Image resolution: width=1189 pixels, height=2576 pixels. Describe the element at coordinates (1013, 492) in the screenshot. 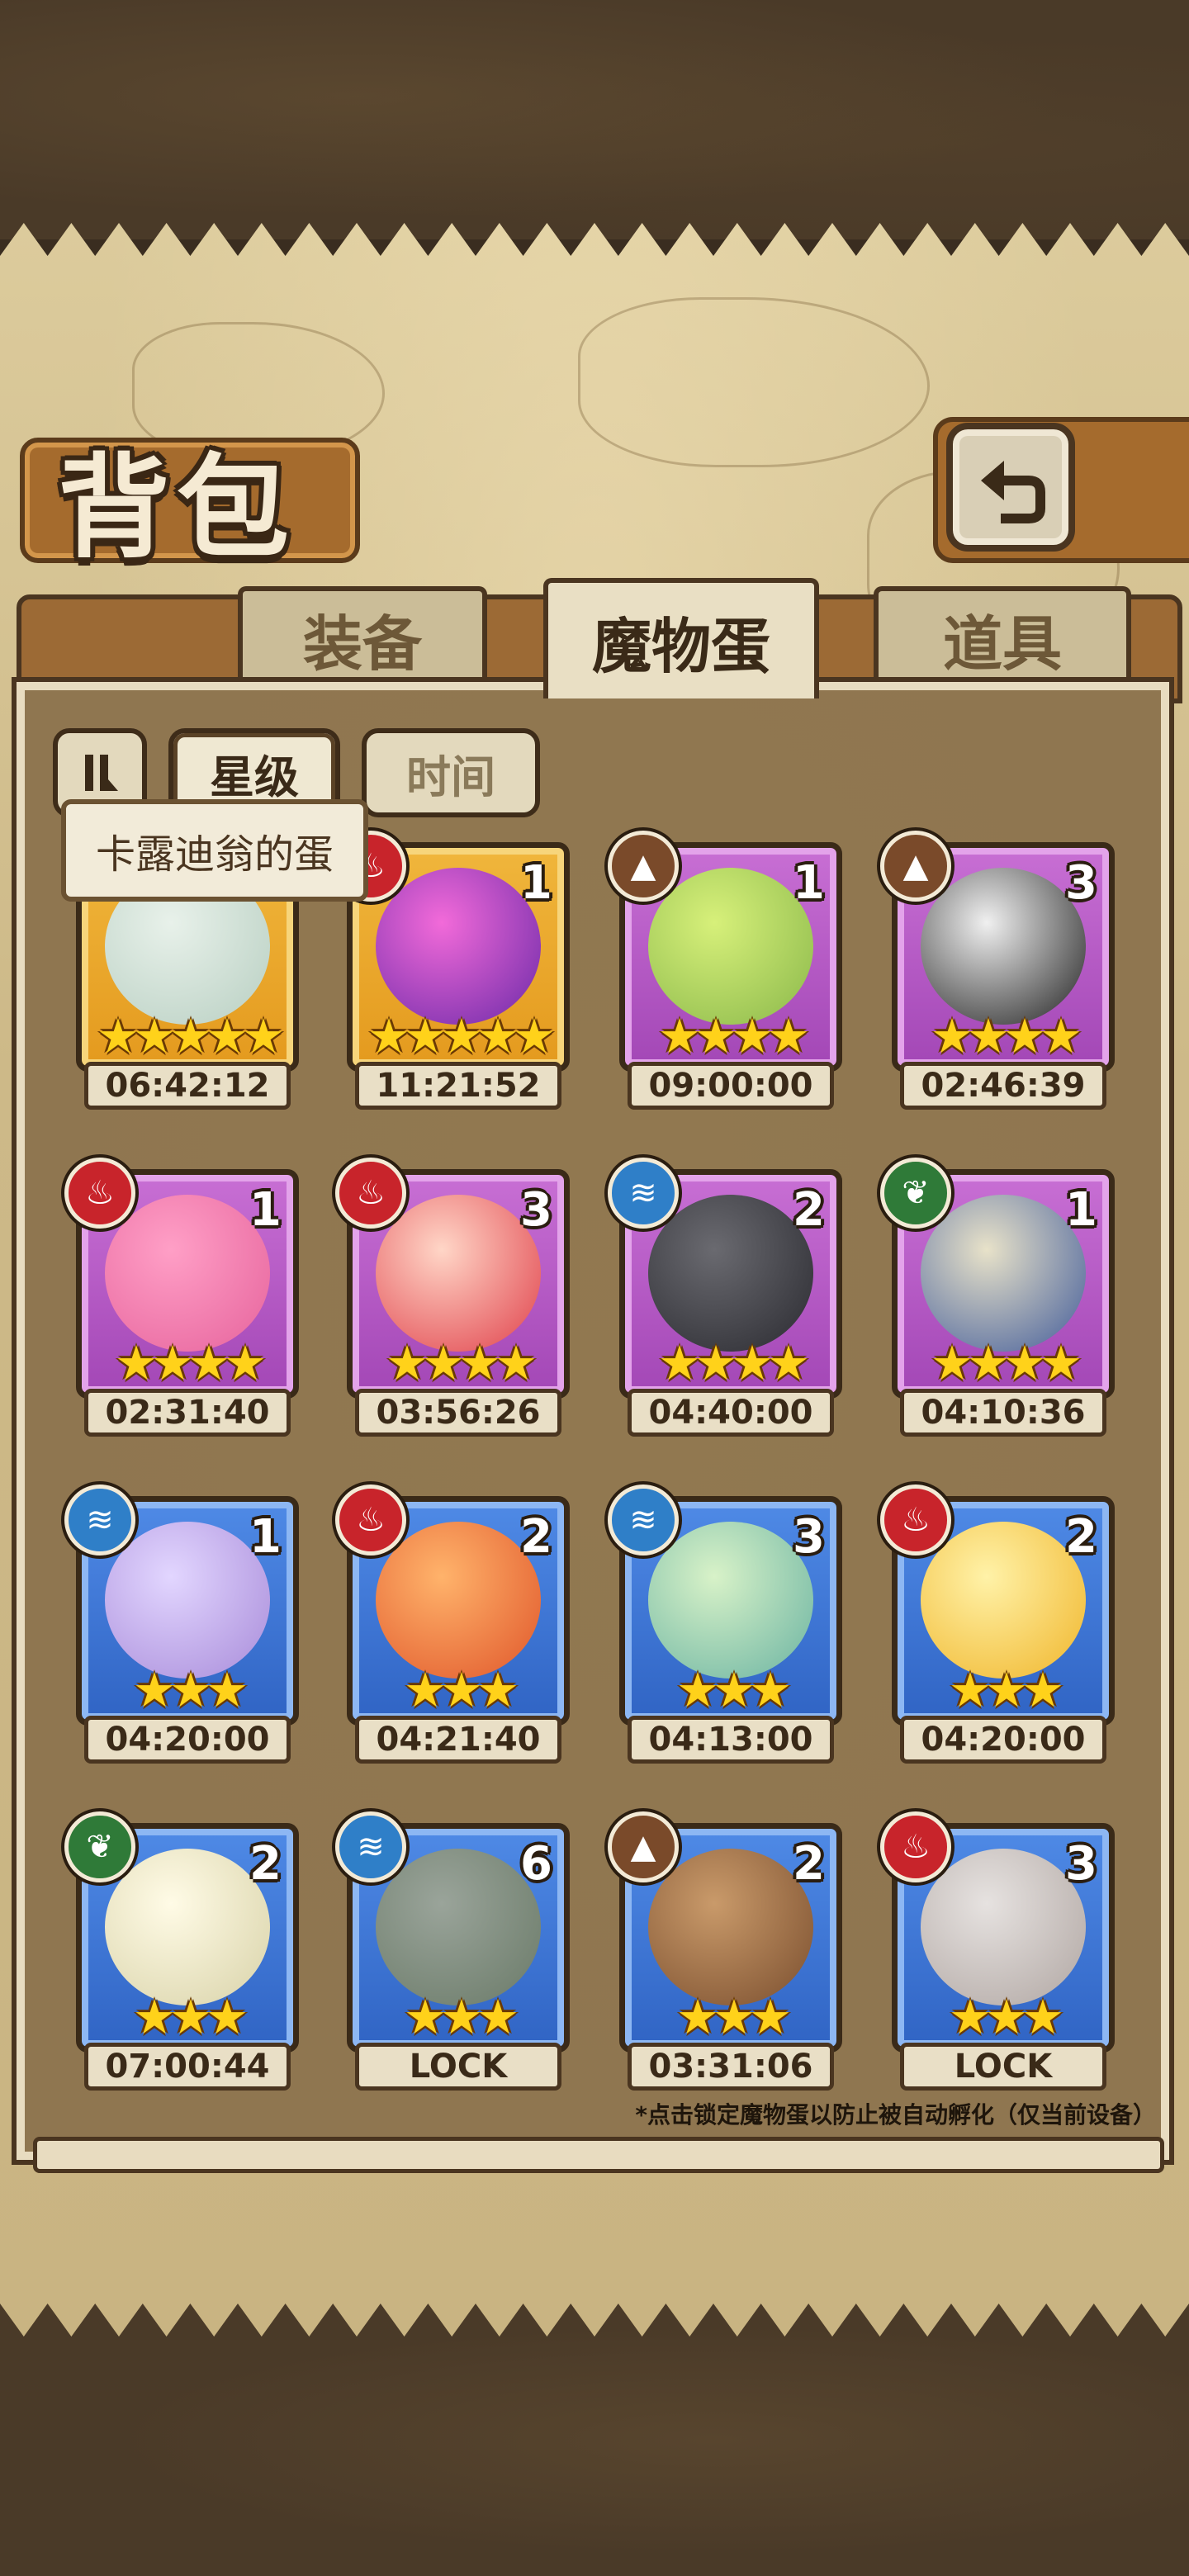

I see `back-arrow-icon` at that location.